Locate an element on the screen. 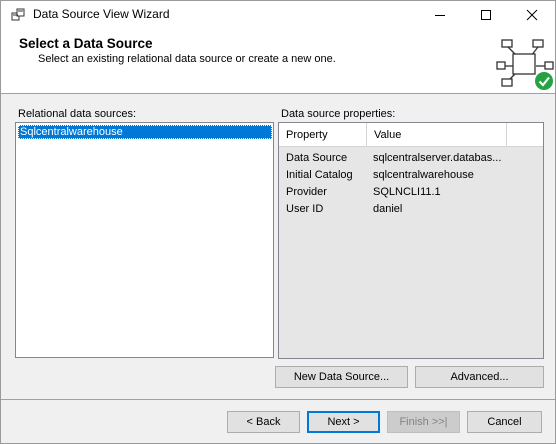 The width and height of the screenshot is (556, 444). property-row: Initial Catalog sqlcentralwarehouse is located at coordinates (411, 175).